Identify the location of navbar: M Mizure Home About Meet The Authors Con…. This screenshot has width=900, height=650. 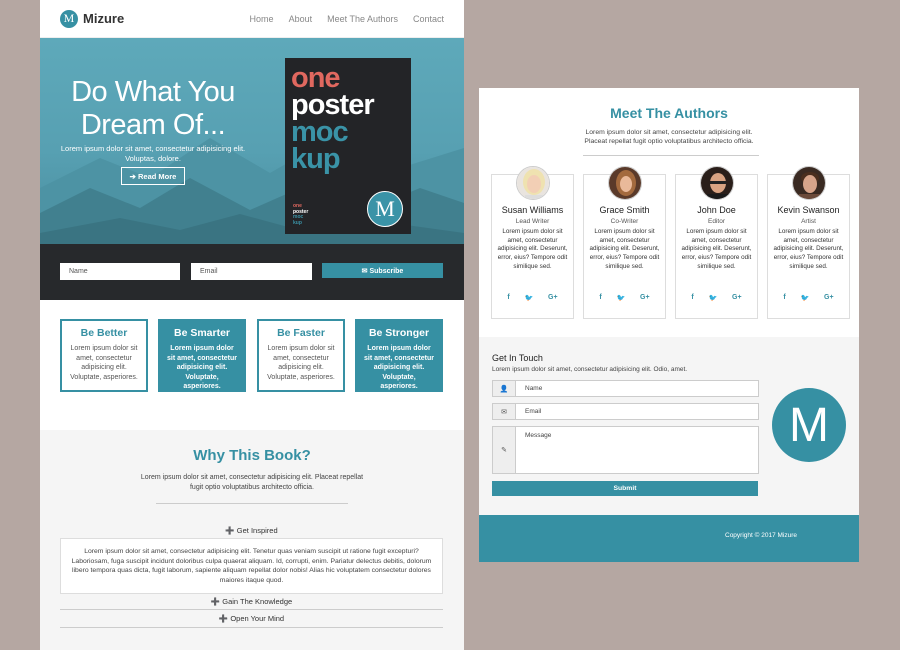
(252, 19).